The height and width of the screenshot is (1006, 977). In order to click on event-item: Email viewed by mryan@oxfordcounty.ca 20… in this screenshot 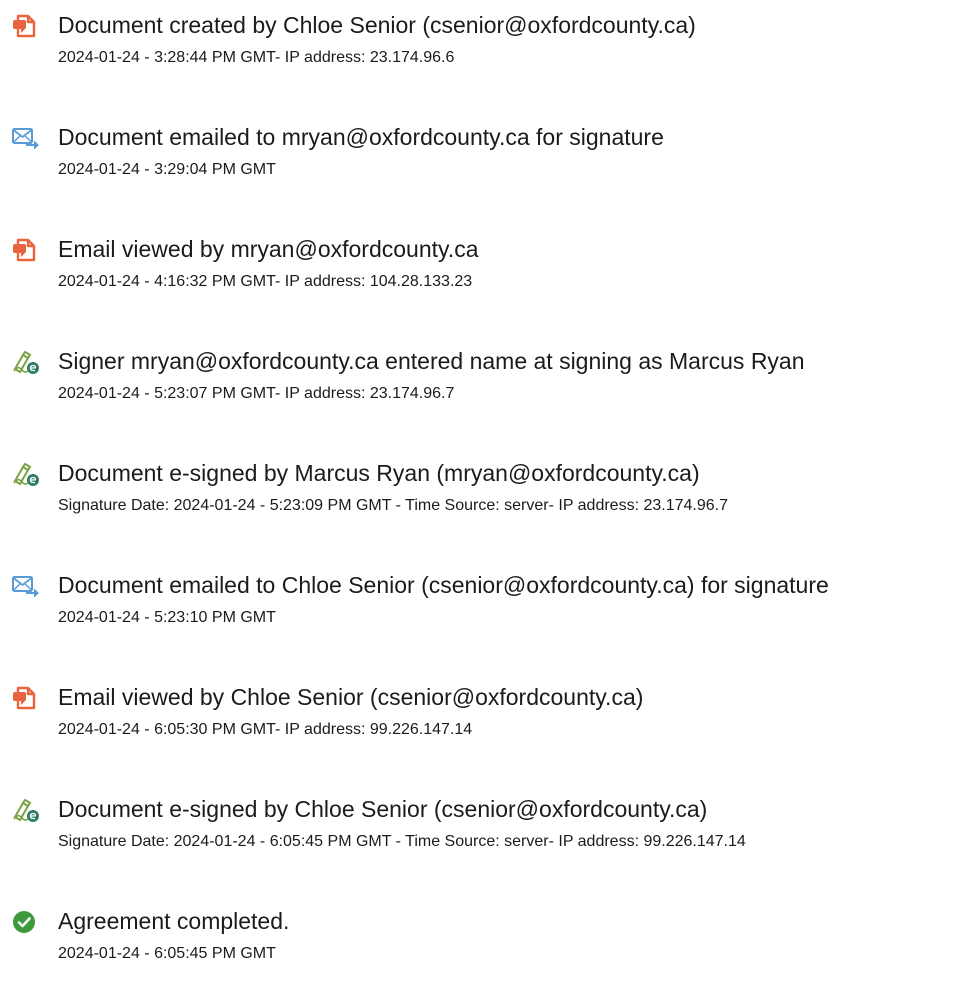, I will do `click(488, 284)`.